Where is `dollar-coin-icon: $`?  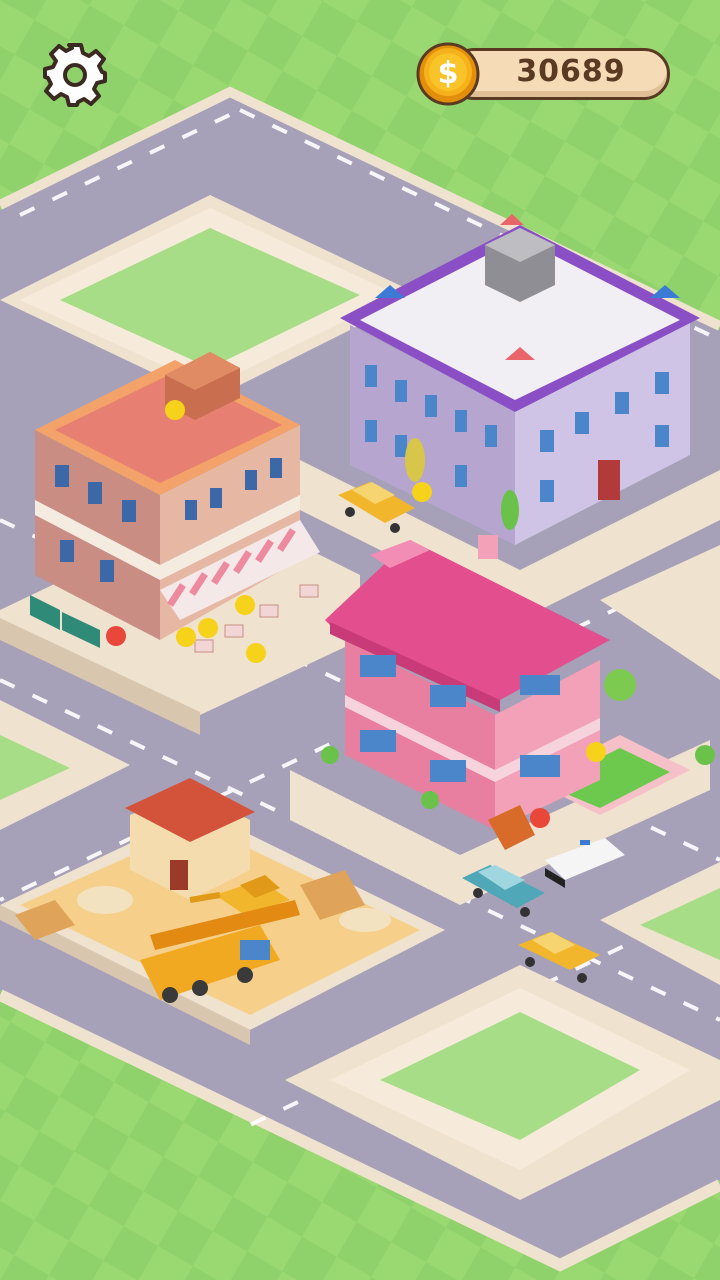 dollar-coin-icon: $ is located at coordinates (448, 74).